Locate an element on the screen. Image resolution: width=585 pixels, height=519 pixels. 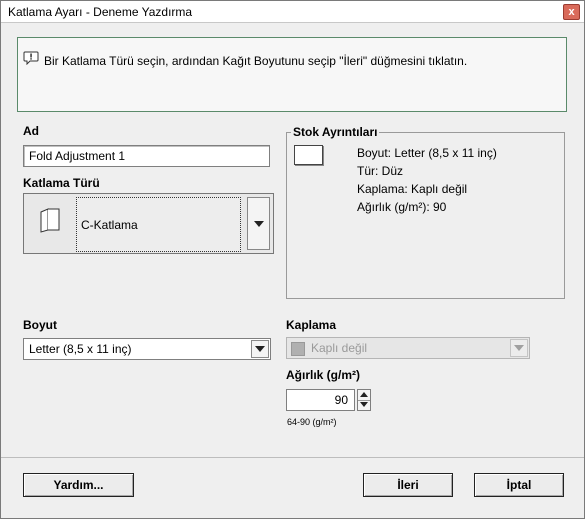
coating-label: Kaplama is located at coordinates (311, 325).